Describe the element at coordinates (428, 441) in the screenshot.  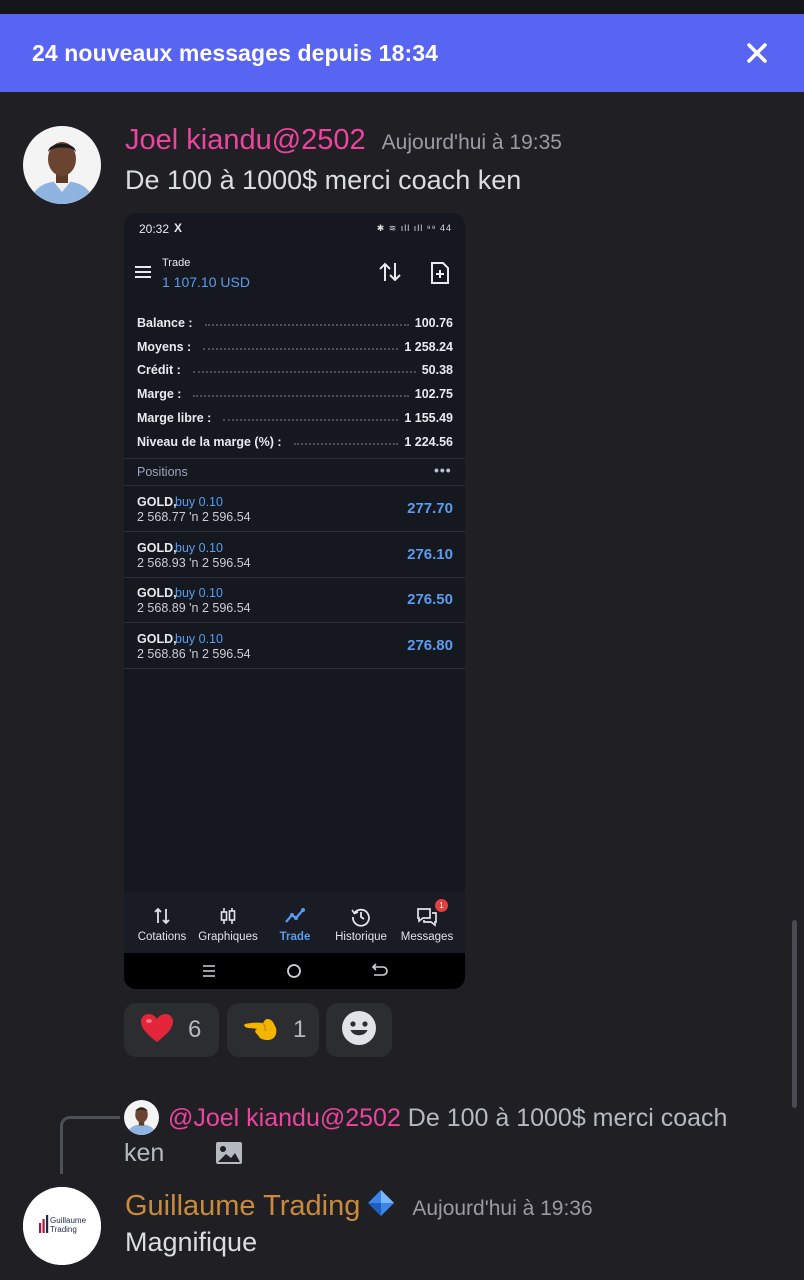
I see `summary-value: 1 224.56` at that location.